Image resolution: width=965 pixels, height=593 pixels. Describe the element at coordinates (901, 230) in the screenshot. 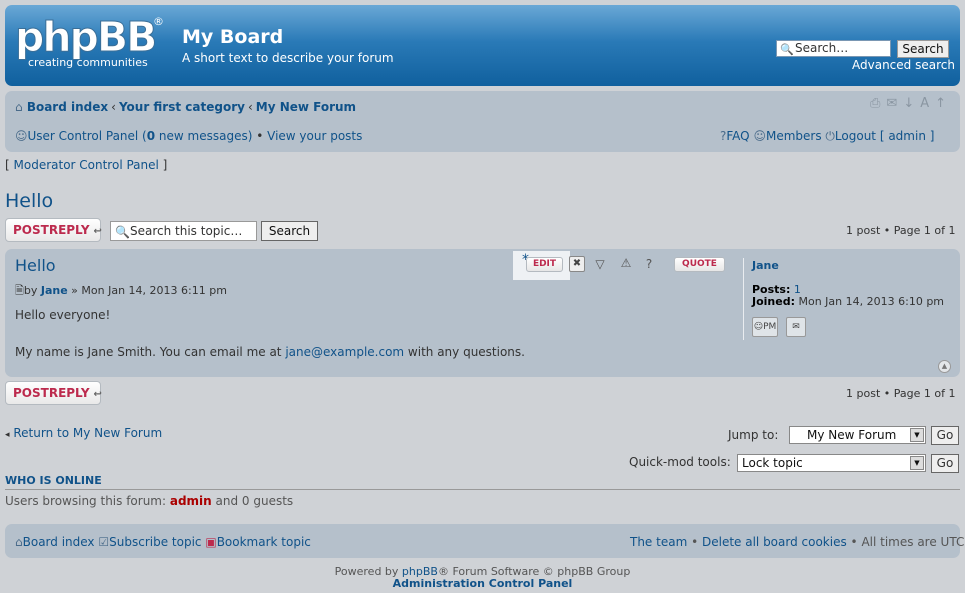

I see `pagination-top: 1 post • Page 1 of 1` at that location.